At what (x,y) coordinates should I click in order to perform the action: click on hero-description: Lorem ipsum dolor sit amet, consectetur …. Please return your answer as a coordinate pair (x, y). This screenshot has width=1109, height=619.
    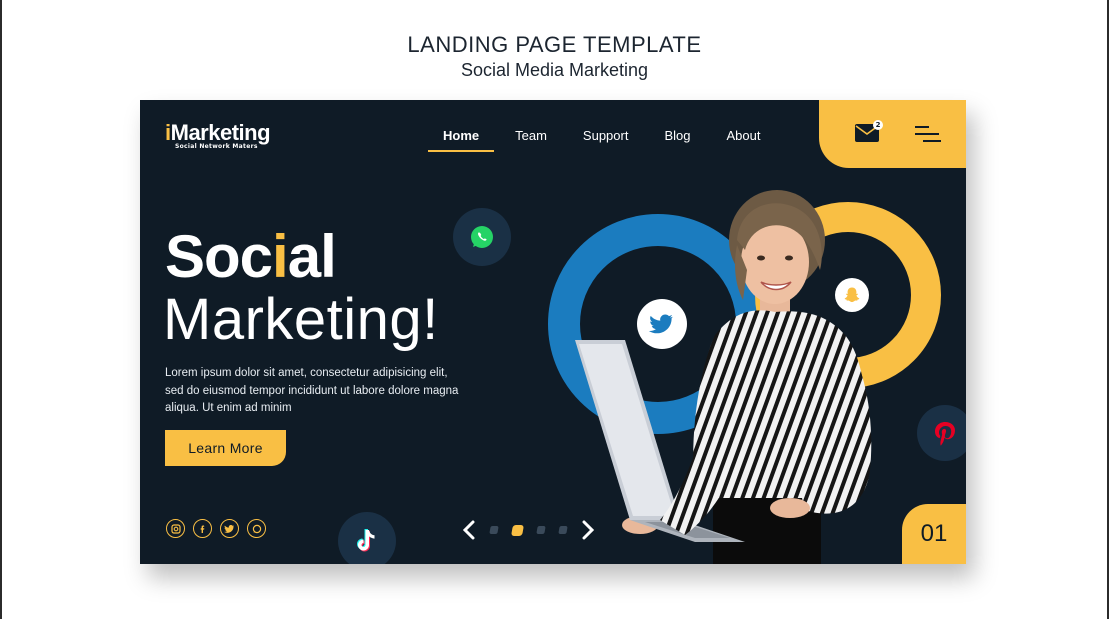
    Looking at the image, I should click on (312, 390).